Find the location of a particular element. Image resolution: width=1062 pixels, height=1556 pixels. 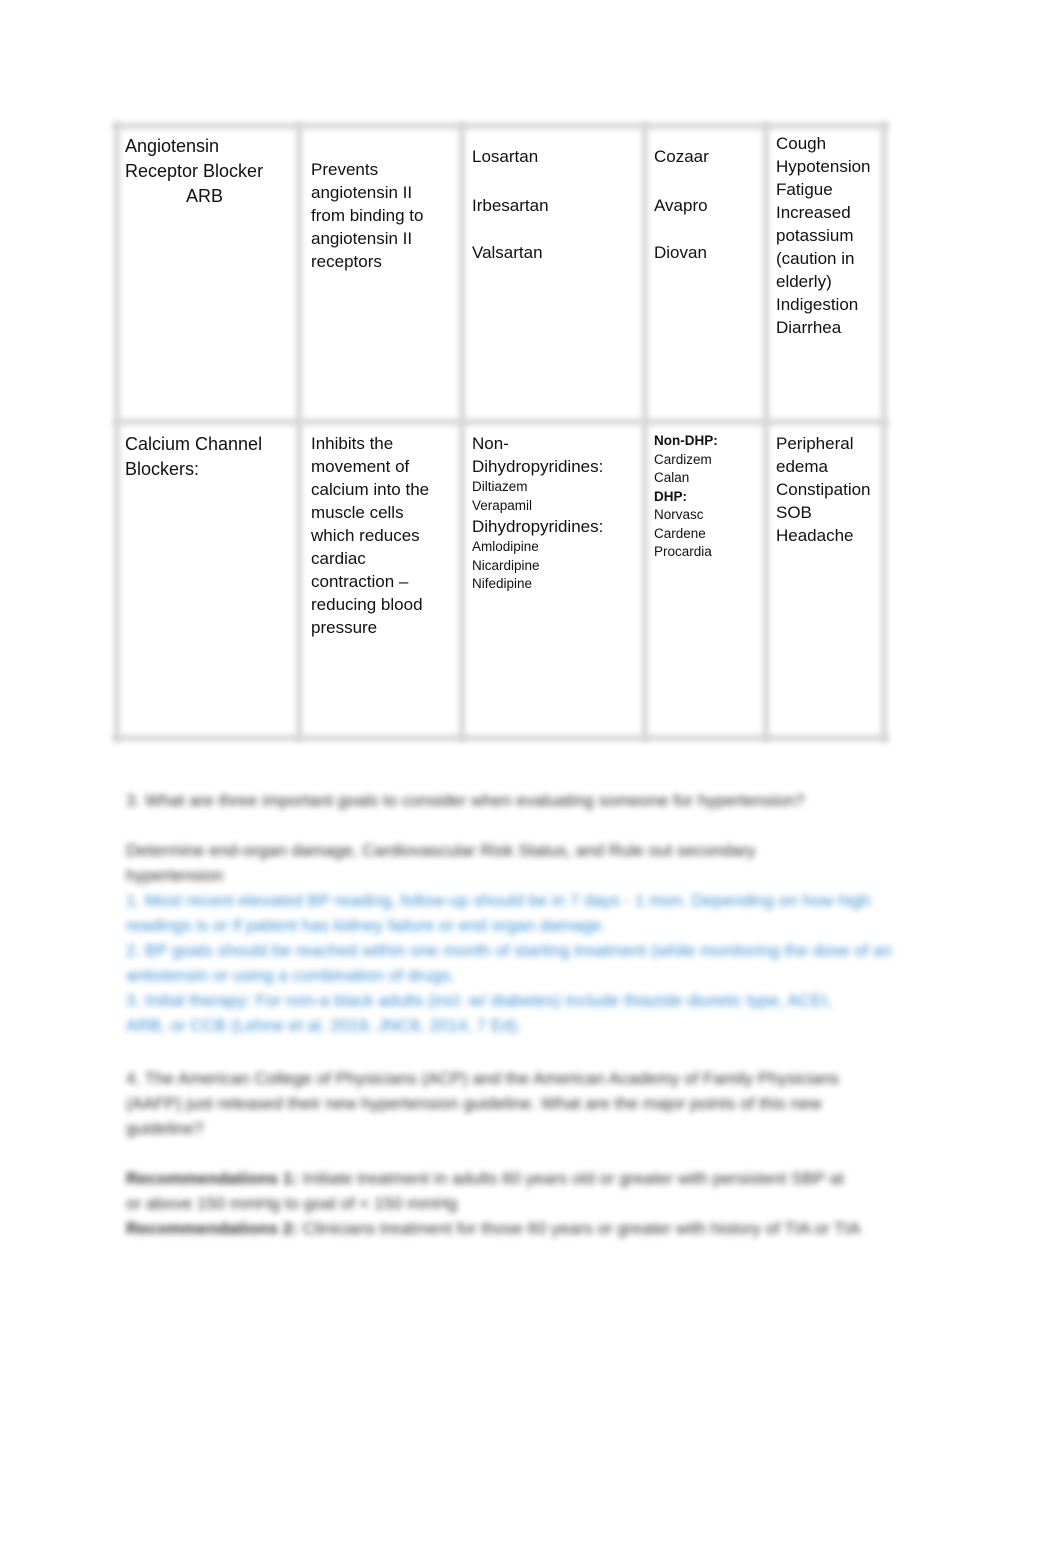

cell-line: Inhibits the is located at coordinates (352, 443).